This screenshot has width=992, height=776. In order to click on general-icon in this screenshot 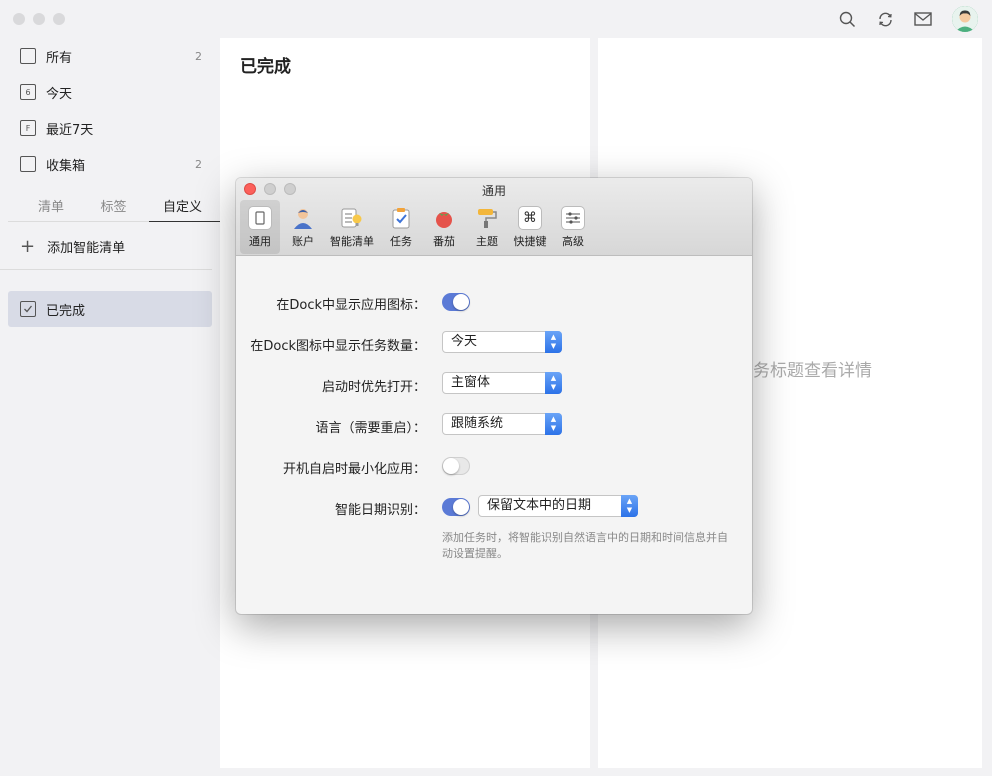, I will do `click(260, 218)`.